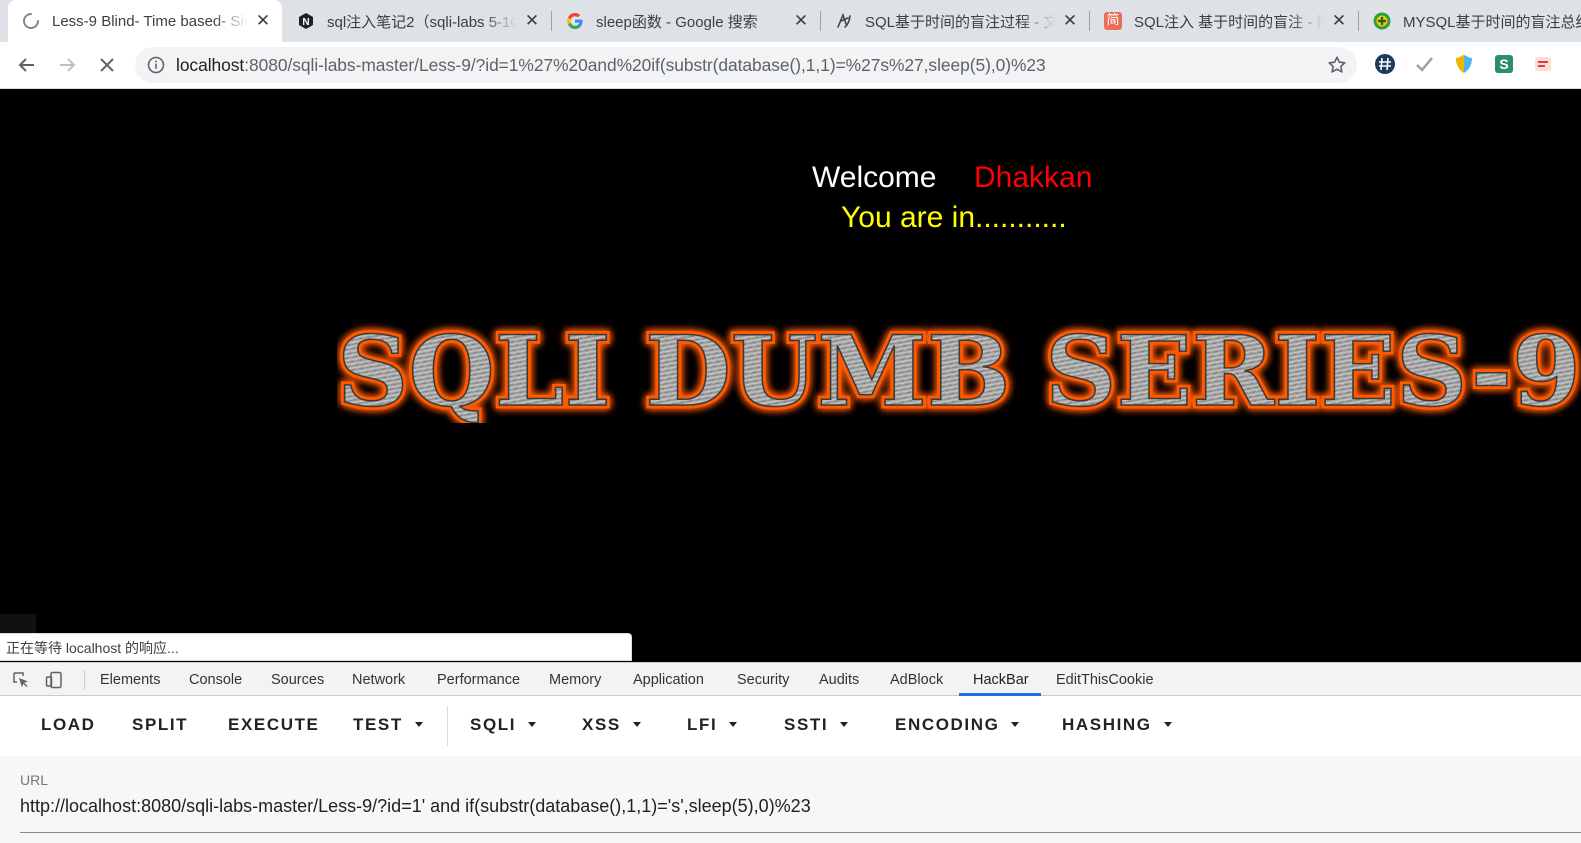 The image size is (1581, 843). I want to click on tab-jianshu: 简 SQL注入 基于时间的盲注 - 简书 ✕, so click(1224, 21).